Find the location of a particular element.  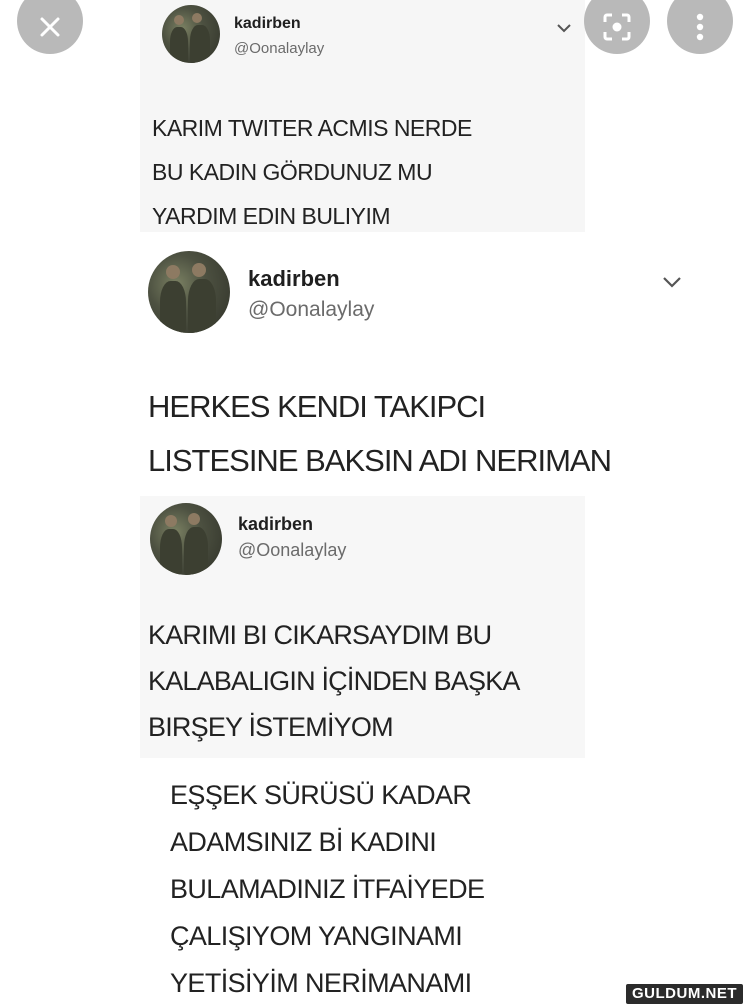

lens-search-button is located at coordinates (617, 27).